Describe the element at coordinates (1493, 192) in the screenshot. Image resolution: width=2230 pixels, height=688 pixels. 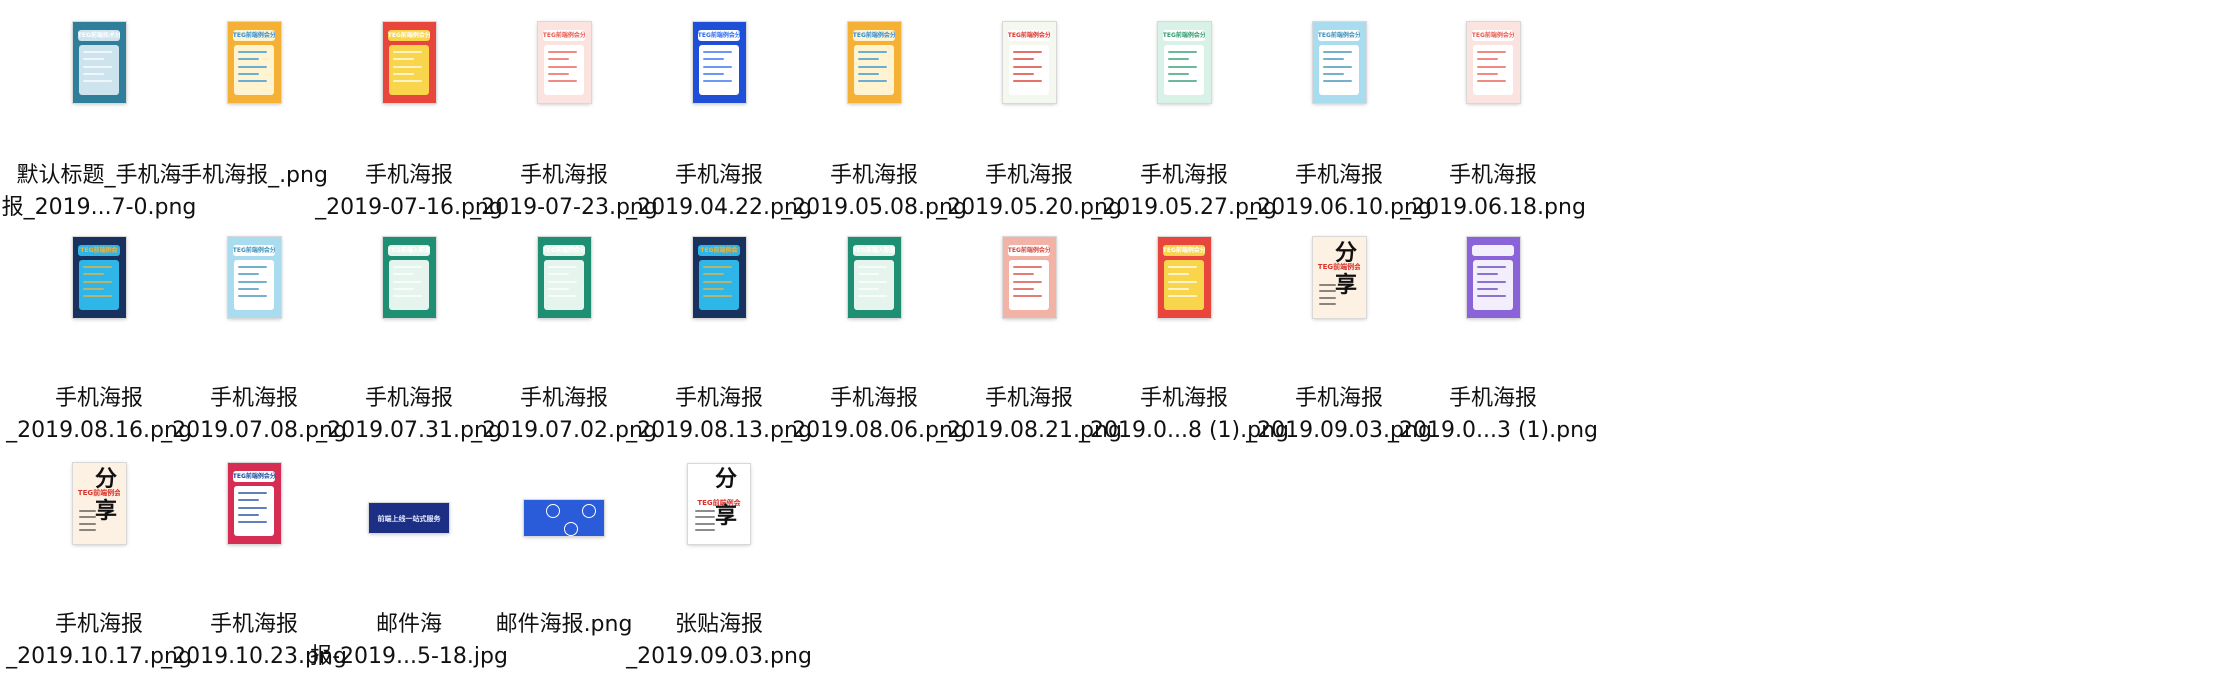
I see `file-name-label: 手机海报 _2019.06.18.png` at that location.